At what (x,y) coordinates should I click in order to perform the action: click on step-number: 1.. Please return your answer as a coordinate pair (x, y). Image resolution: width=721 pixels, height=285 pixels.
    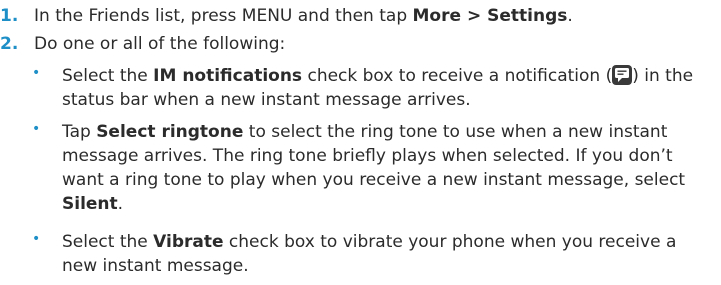
    Looking at the image, I should click on (9, 16).